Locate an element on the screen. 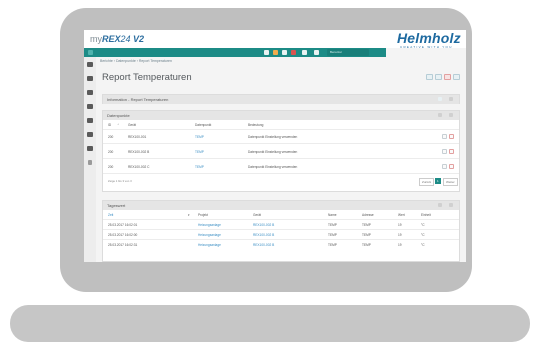 The height and width of the screenshot is (342, 535). menu-toggle-icon is located at coordinates (90, 52).